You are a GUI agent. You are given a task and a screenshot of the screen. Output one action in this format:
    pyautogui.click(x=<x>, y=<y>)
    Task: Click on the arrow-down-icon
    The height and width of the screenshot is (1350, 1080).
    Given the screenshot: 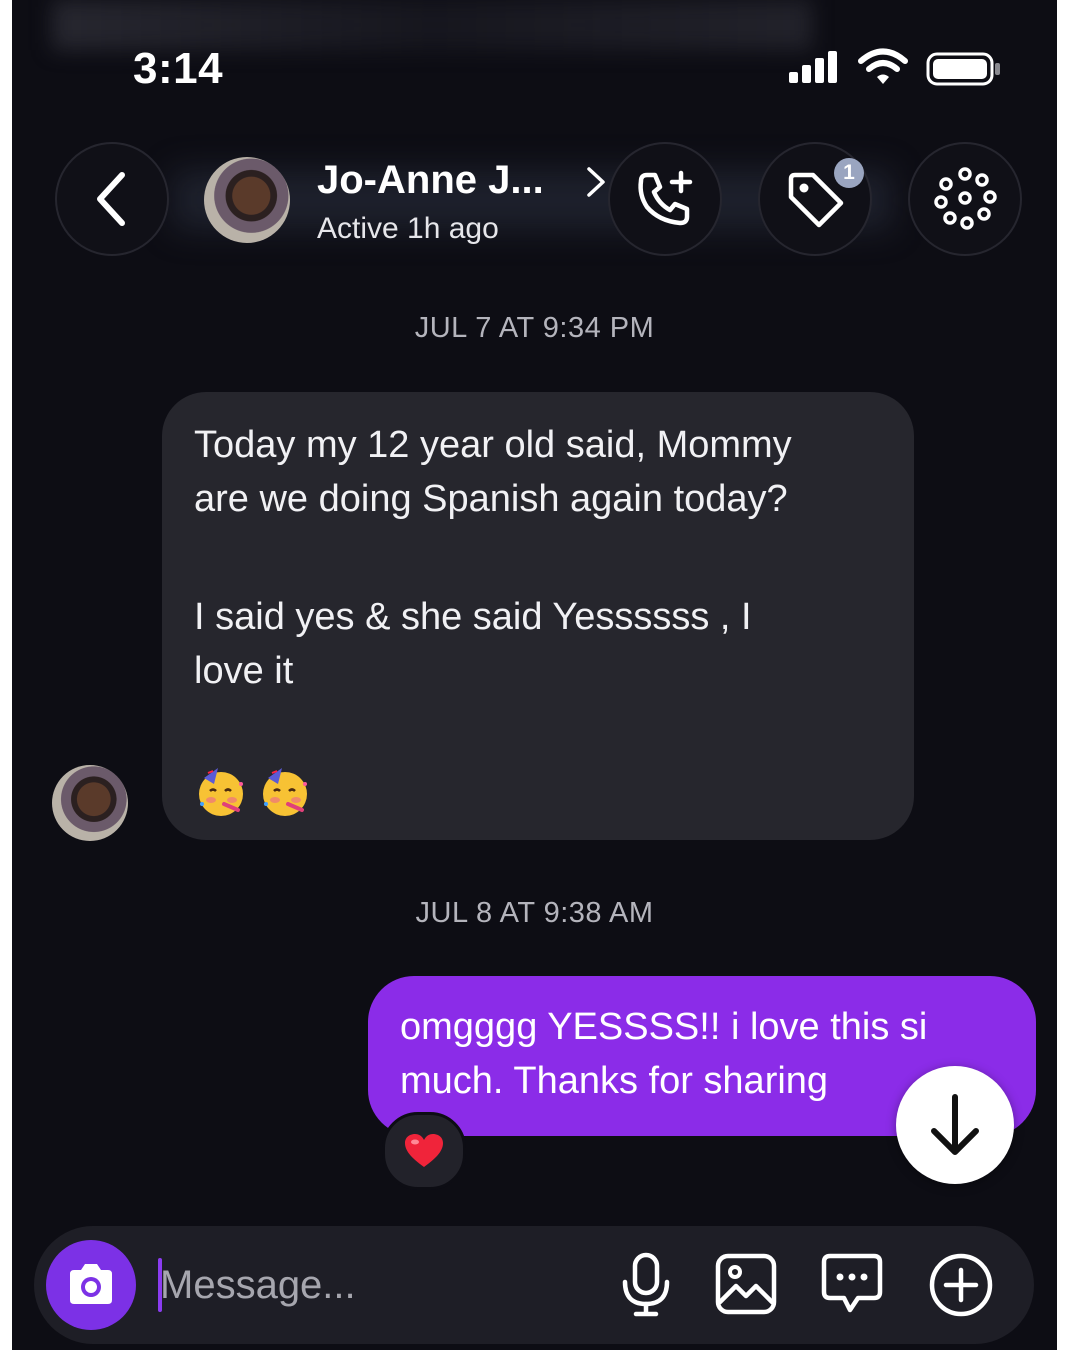 What is the action you would take?
    pyautogui.click(x=955, y=1124)
    